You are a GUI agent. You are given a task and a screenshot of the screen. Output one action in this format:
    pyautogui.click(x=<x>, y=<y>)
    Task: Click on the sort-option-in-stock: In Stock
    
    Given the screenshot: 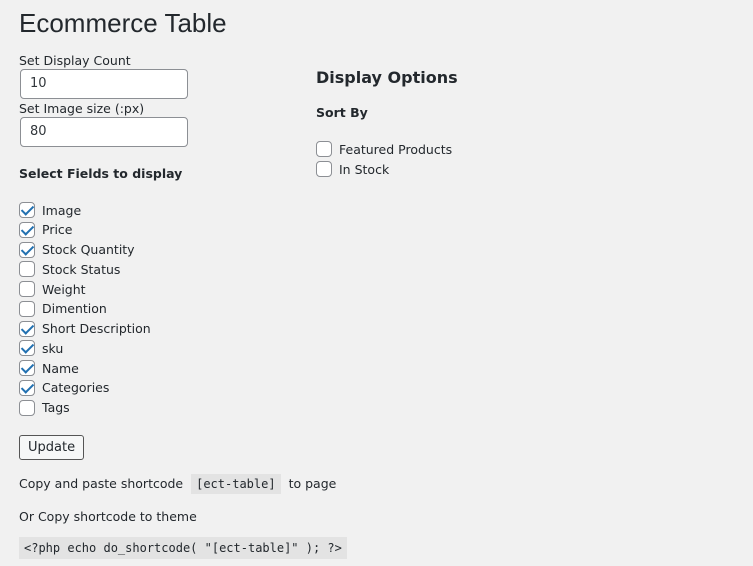 What is the action you would take?
    pyautogui.click(x=352, y=169)
    